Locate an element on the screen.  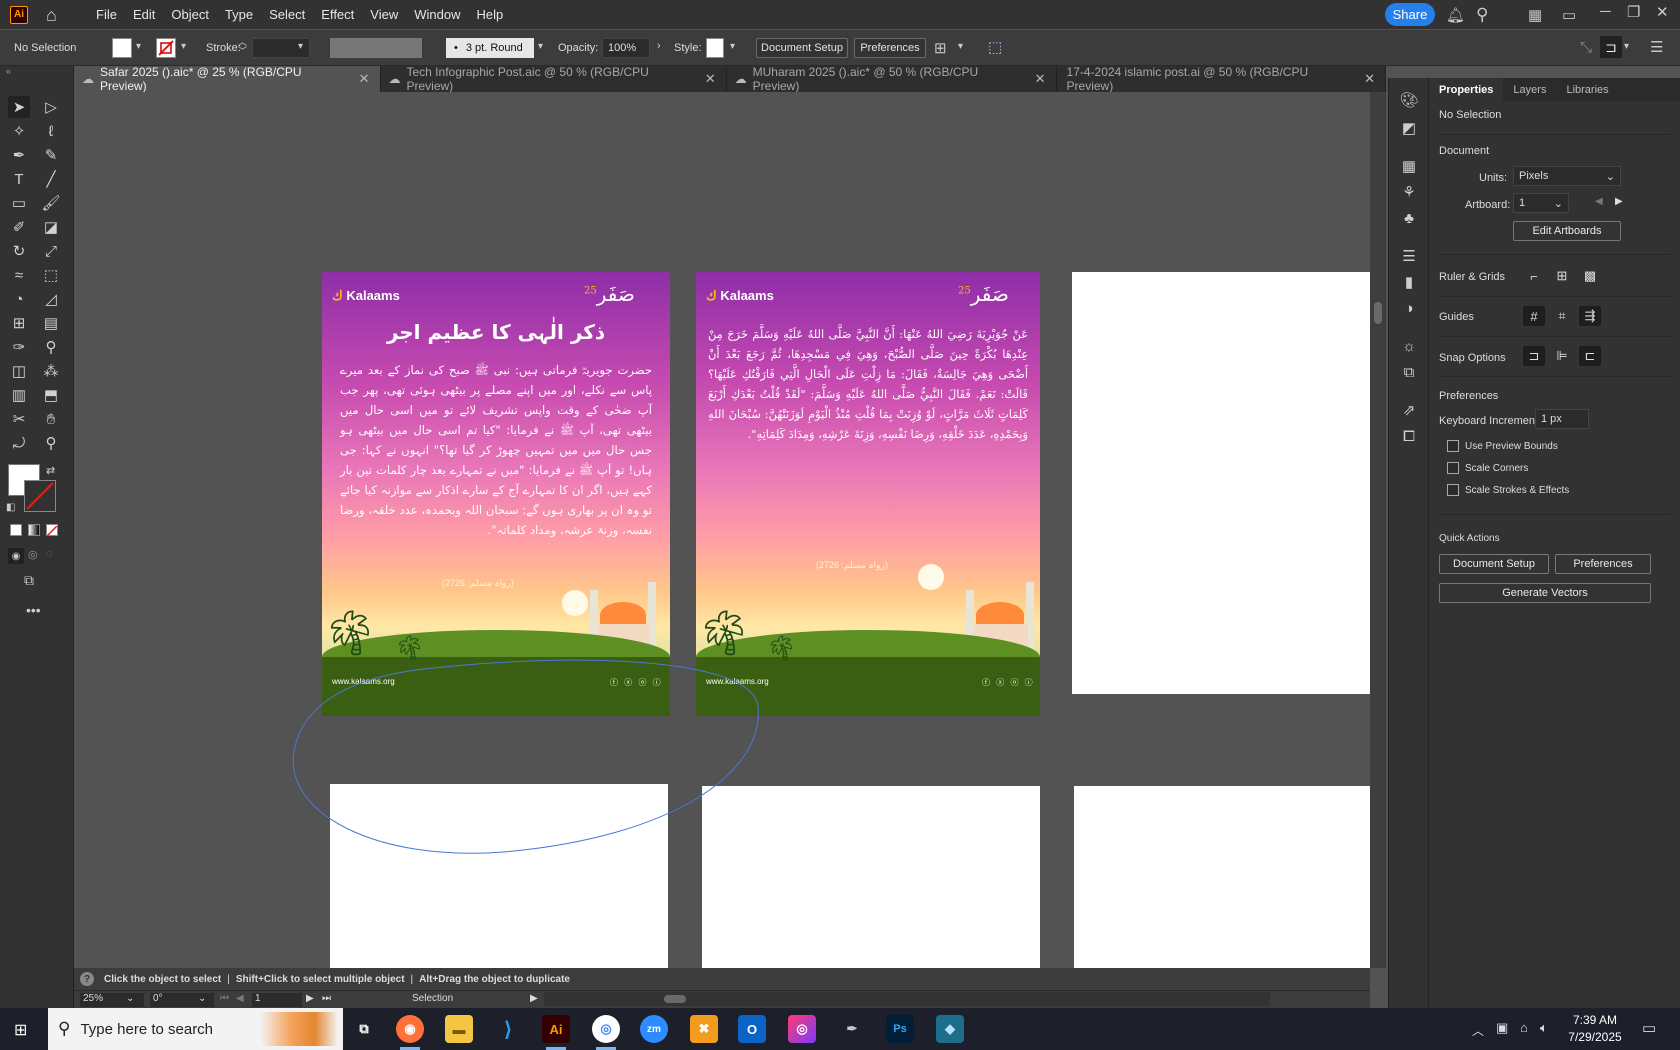
width-tool-icon: ≈ is located at coordinates (19, 275).